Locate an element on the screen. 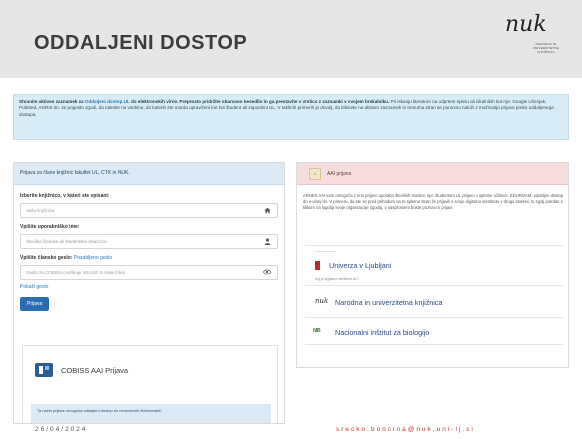 This screenshot has width=582, height=439. aai-header: ⌂ AAI prijava is located at coordinates (432, 174).